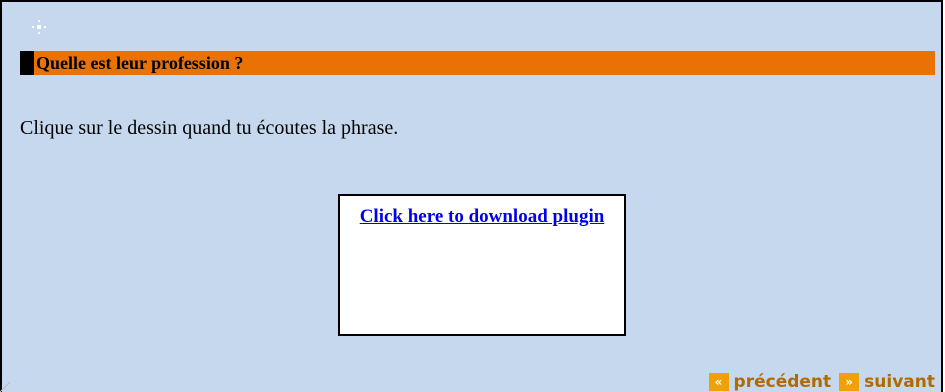 The width and height of the screenshot is (945, 392). Describe the element at coordinates (782, 382) in the screenshot. I see `previous-label: précédent` at that location.